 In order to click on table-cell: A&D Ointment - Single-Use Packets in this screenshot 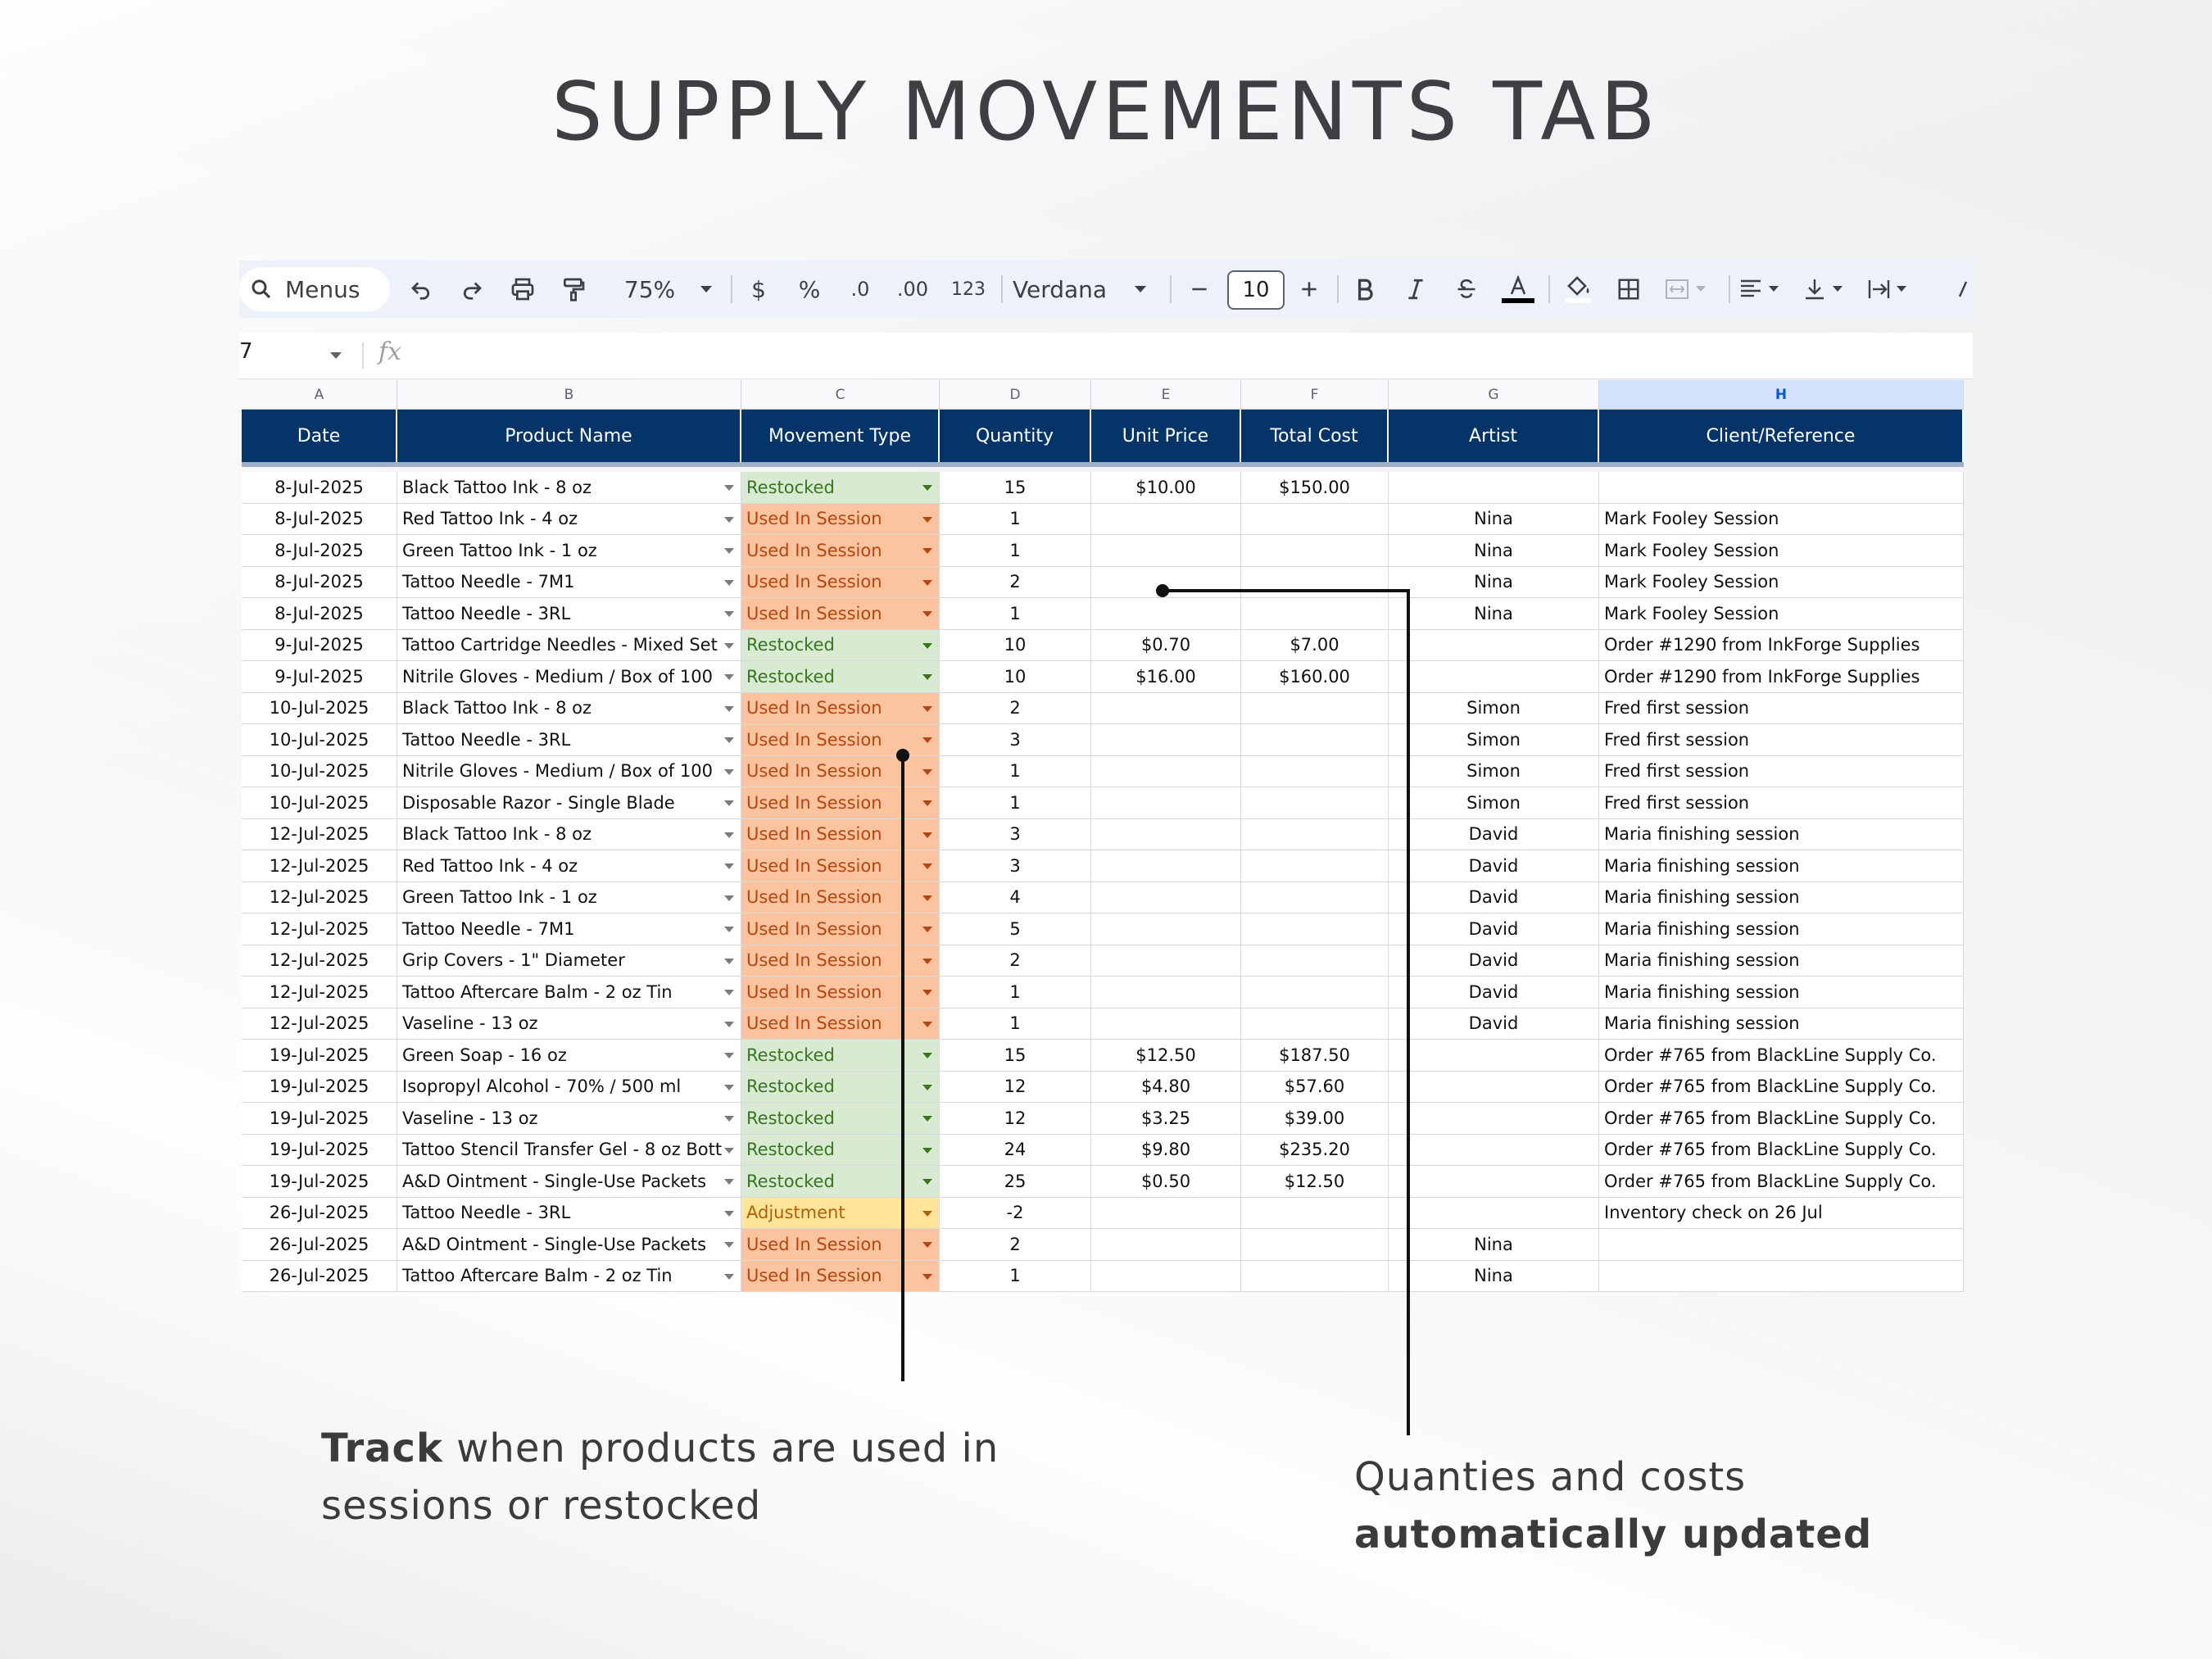, I will do `click(569, 1182)`.